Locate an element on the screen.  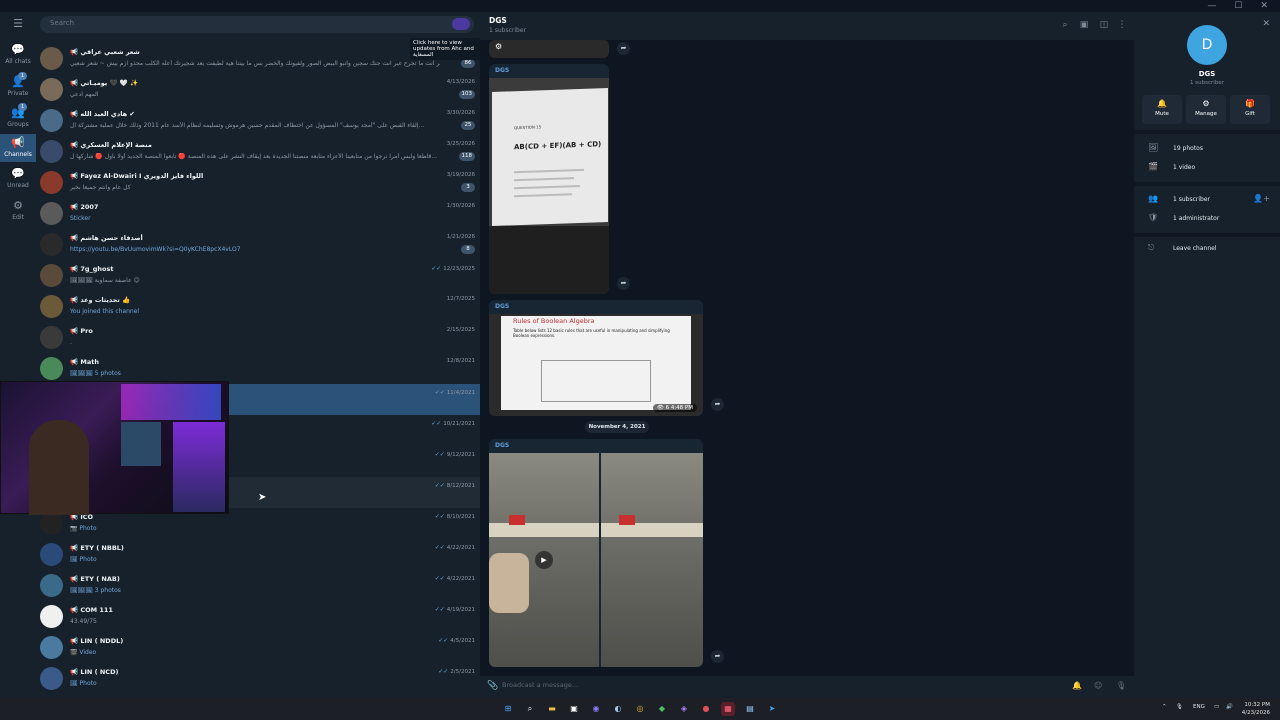
chat-list-item: 📢 LIN ( NDDL) 🎬 Video ✓✓ 4/5/2021 is located at coordinates (258, 647).